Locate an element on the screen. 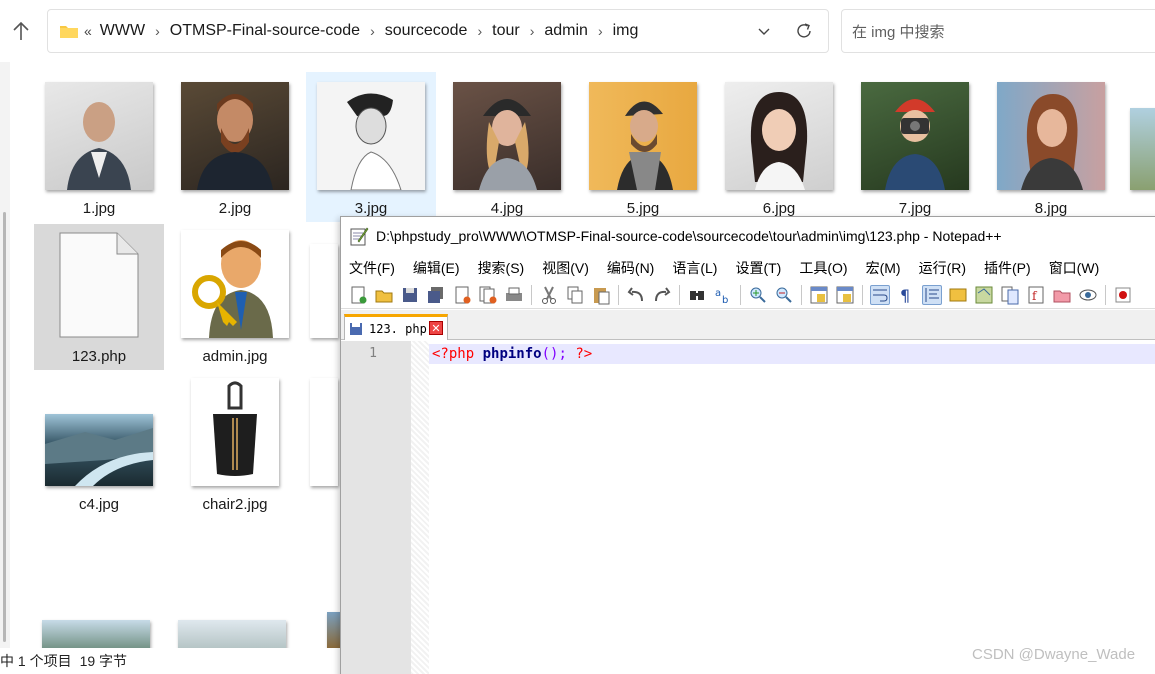 The height and width of the screenshot is (674, 1155). doc-list-icon is located at coordinates (1010, 295).